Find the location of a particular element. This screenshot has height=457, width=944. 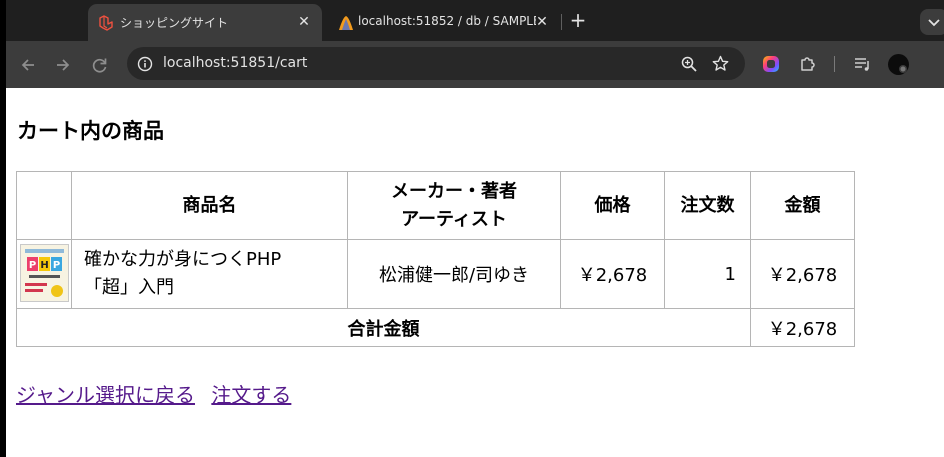

place-order-link: 注文する is located at coordinates (251, 395).